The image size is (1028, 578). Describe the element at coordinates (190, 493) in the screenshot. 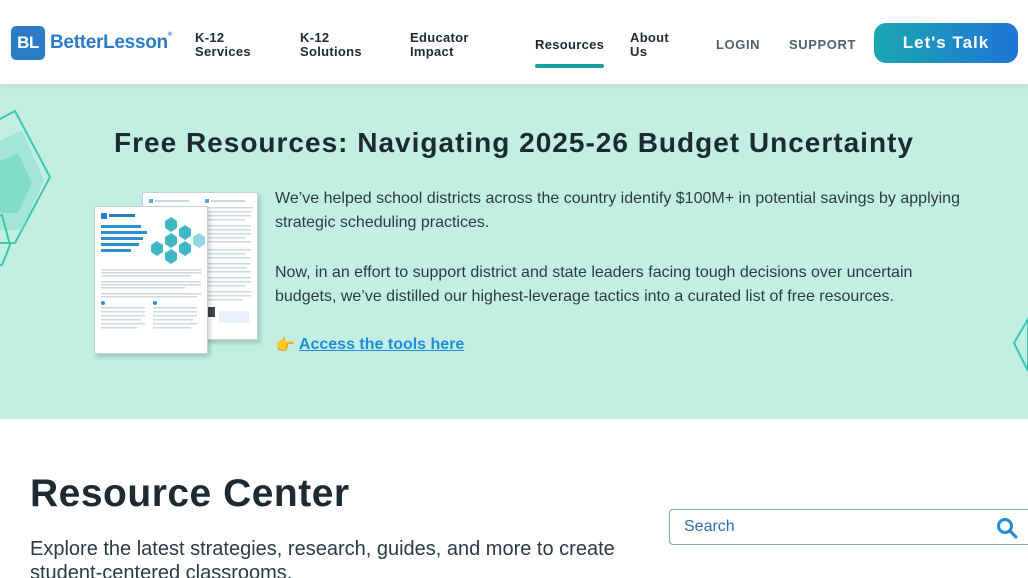

I see `resource-center-title: Resource Center` at that location.